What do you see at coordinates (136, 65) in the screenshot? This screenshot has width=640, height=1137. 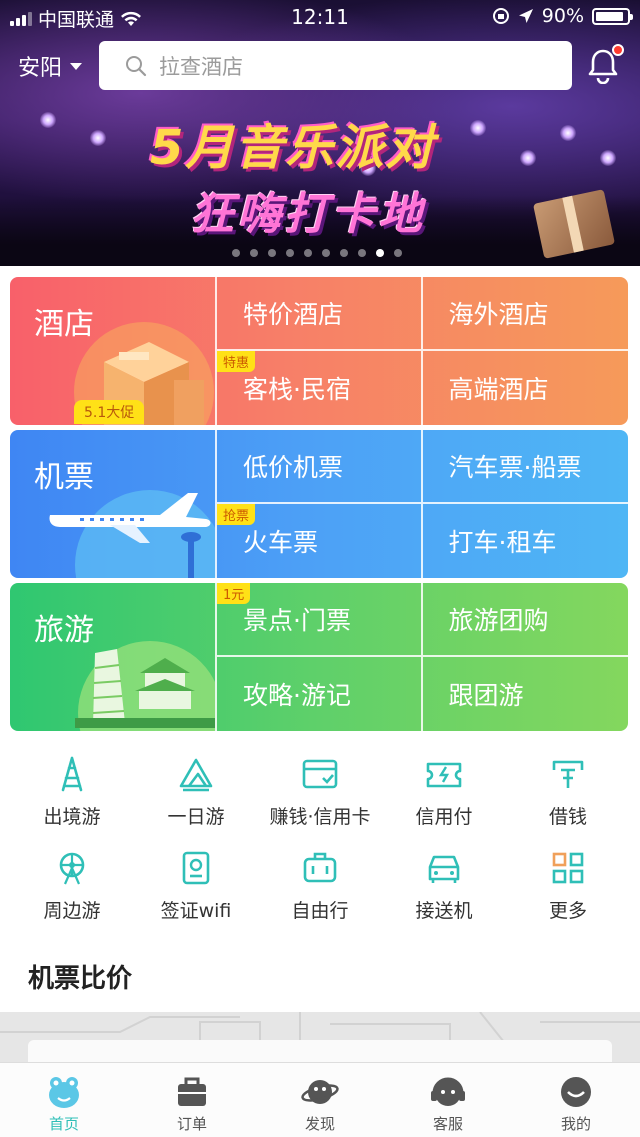 I see `search-icon` at bounding box center [136, 65].